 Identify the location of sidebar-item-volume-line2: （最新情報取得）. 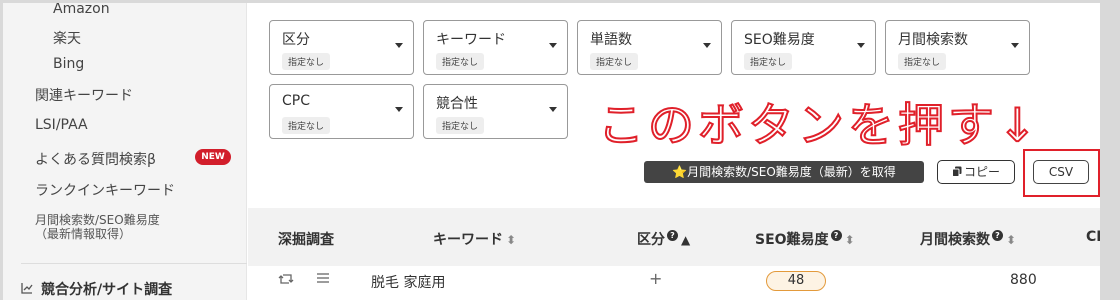
(83, 234).